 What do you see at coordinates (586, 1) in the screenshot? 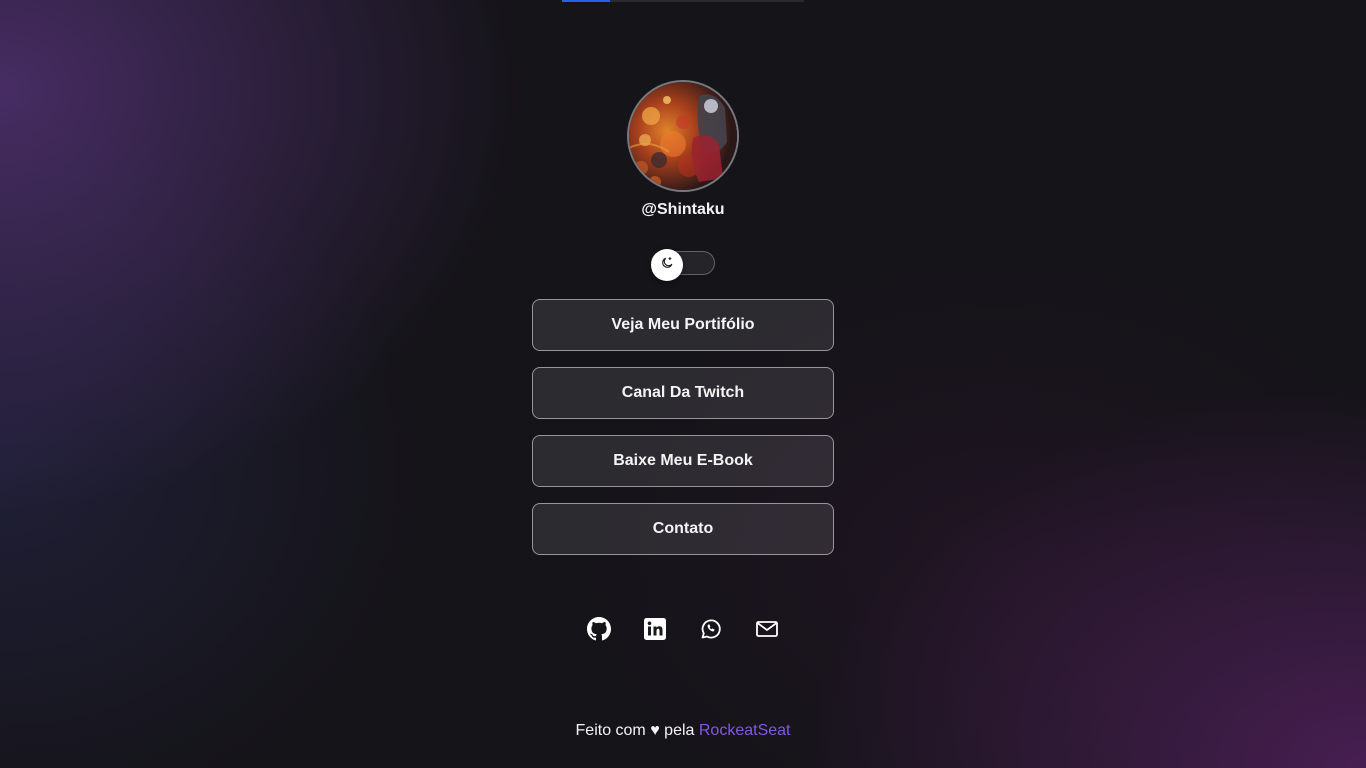
I see `top-progress-fill` at bounding box center [586, 1].